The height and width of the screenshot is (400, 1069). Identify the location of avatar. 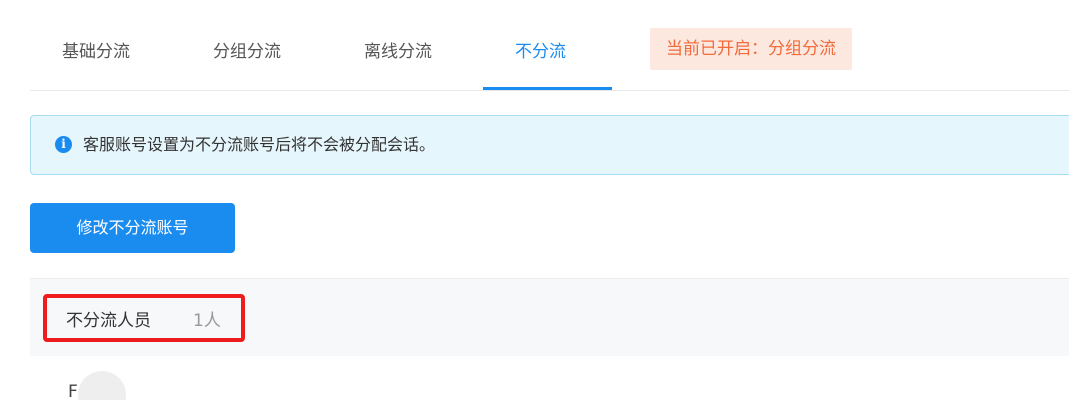
(102, 385).